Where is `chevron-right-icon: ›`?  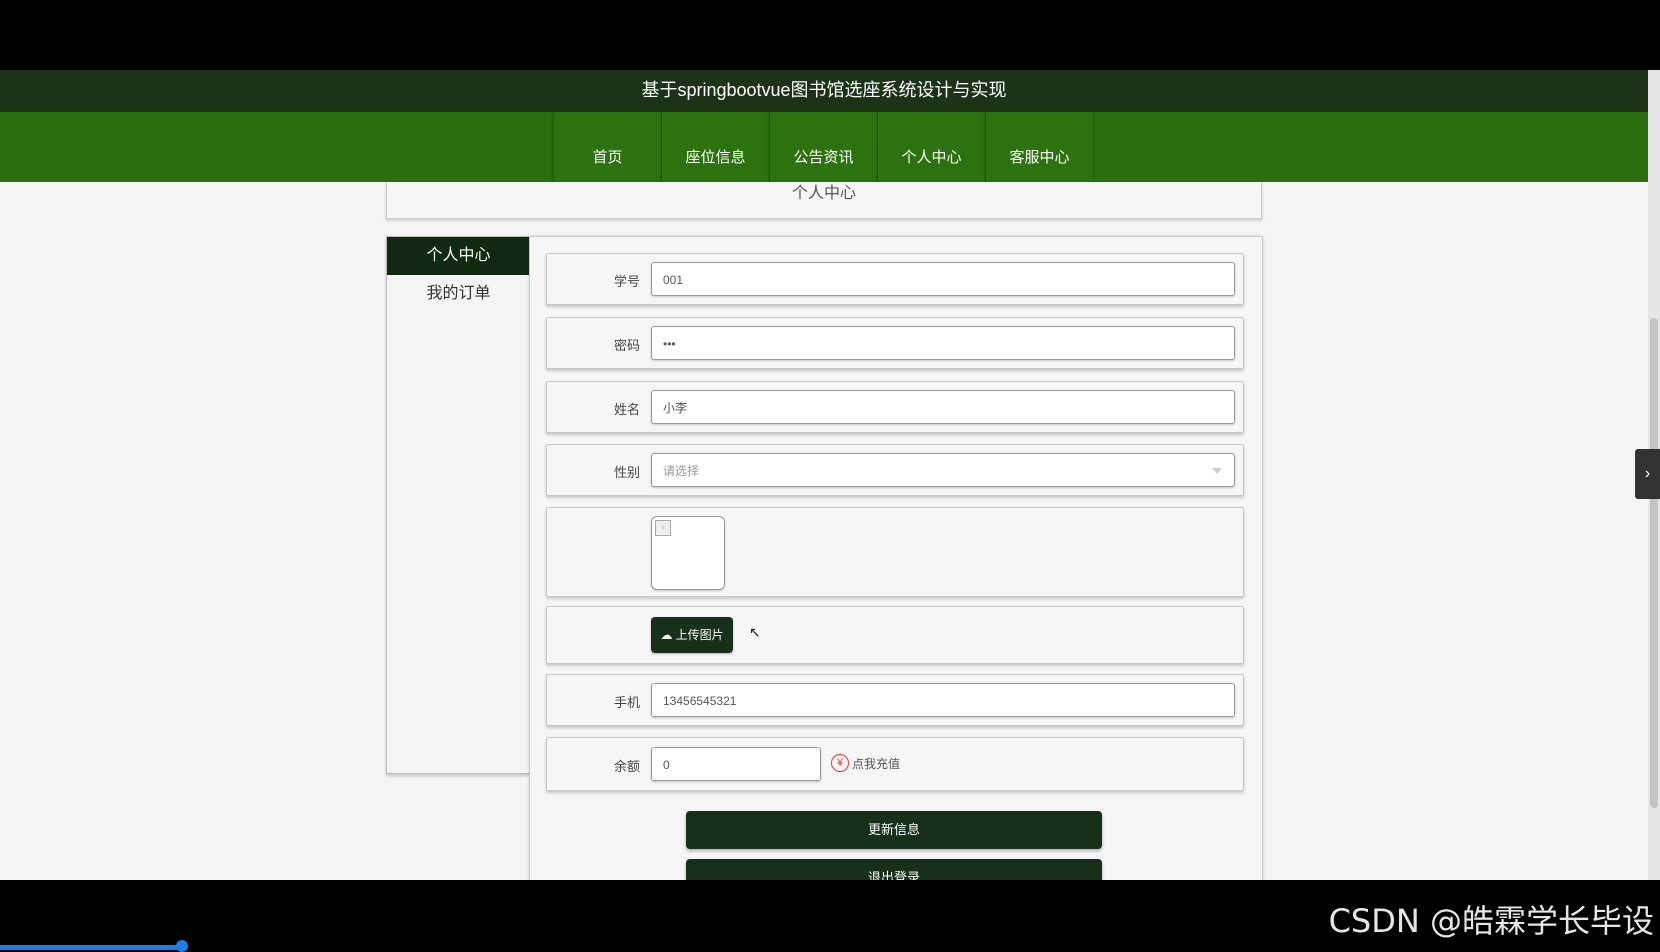
chevron-right-icon: › is located at coordinates (1647, 473).